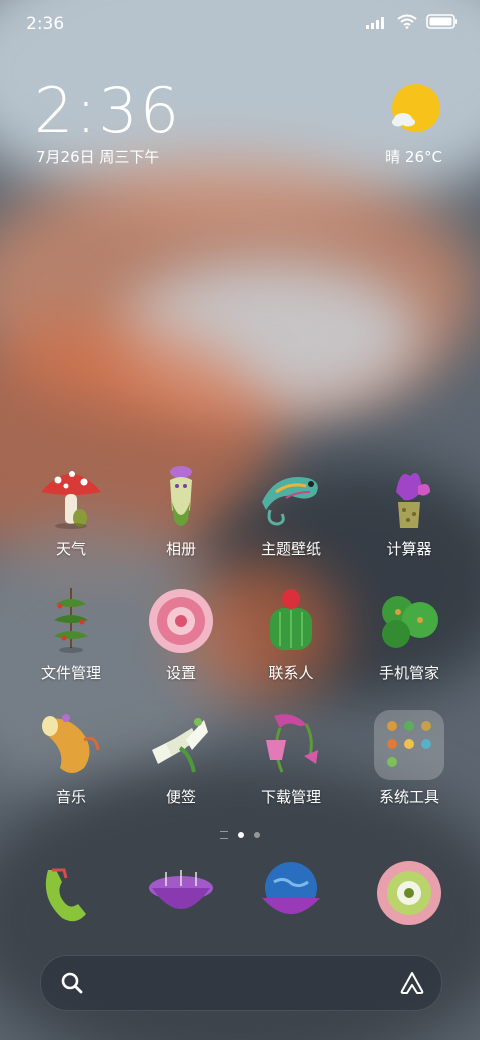  I want to click on globe-bowl-icon, so click(291, 893).